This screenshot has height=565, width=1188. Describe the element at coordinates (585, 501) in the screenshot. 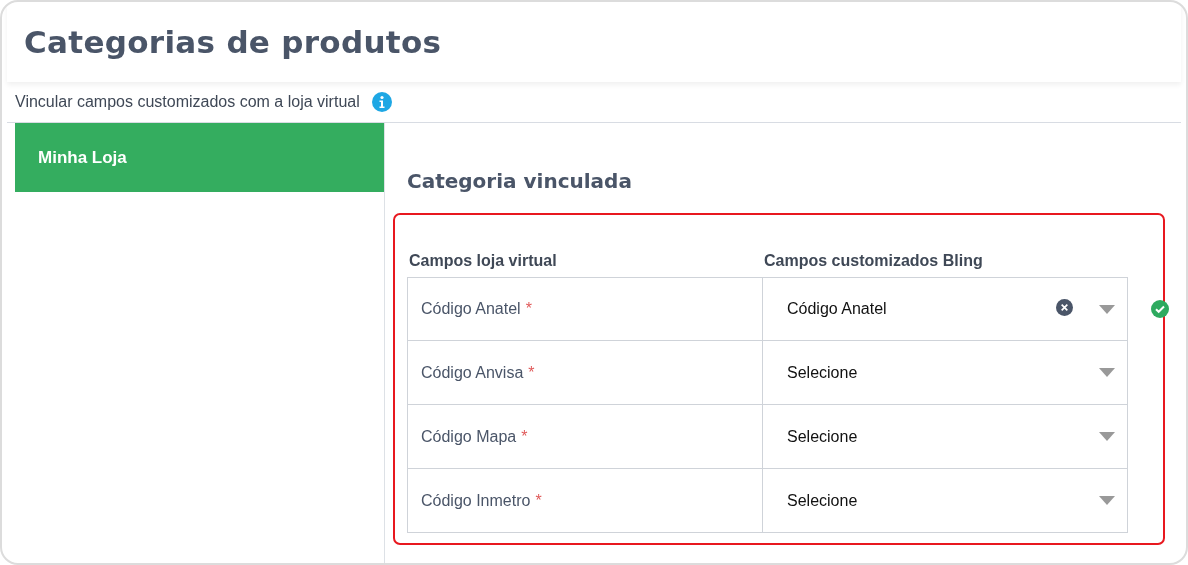

I see `table-cell: Código Inmetro *` at that location.